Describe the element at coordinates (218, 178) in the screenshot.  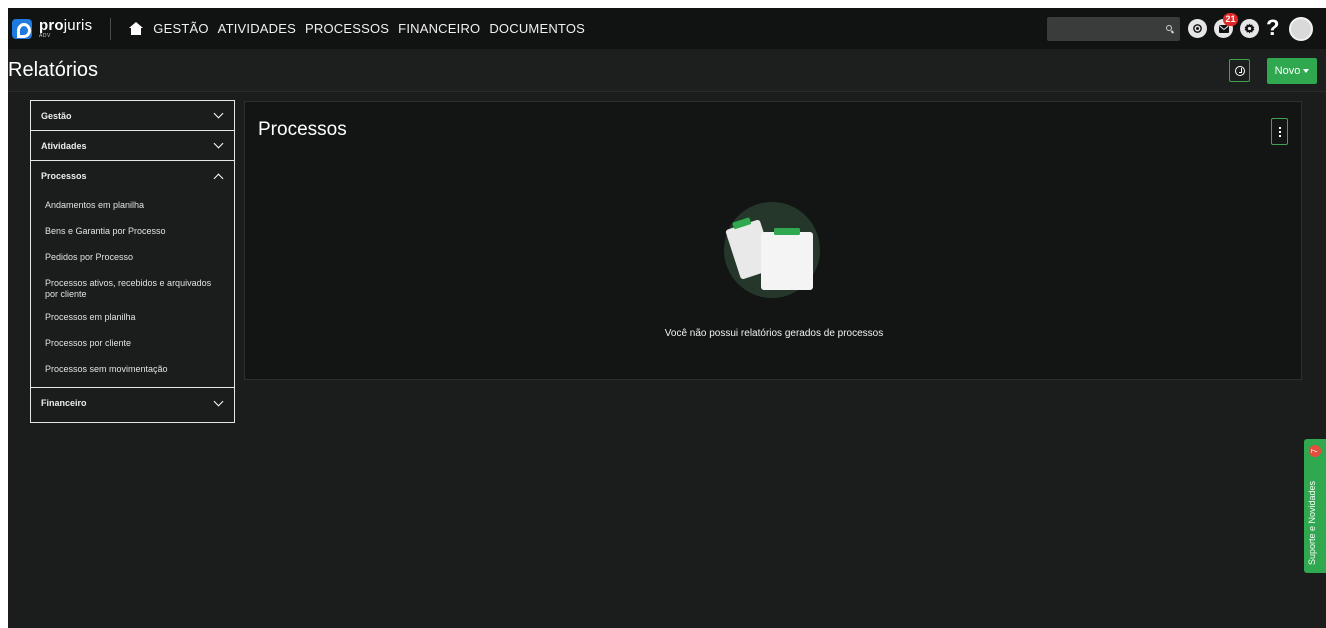
I see `chevron-up-icon` at that location.